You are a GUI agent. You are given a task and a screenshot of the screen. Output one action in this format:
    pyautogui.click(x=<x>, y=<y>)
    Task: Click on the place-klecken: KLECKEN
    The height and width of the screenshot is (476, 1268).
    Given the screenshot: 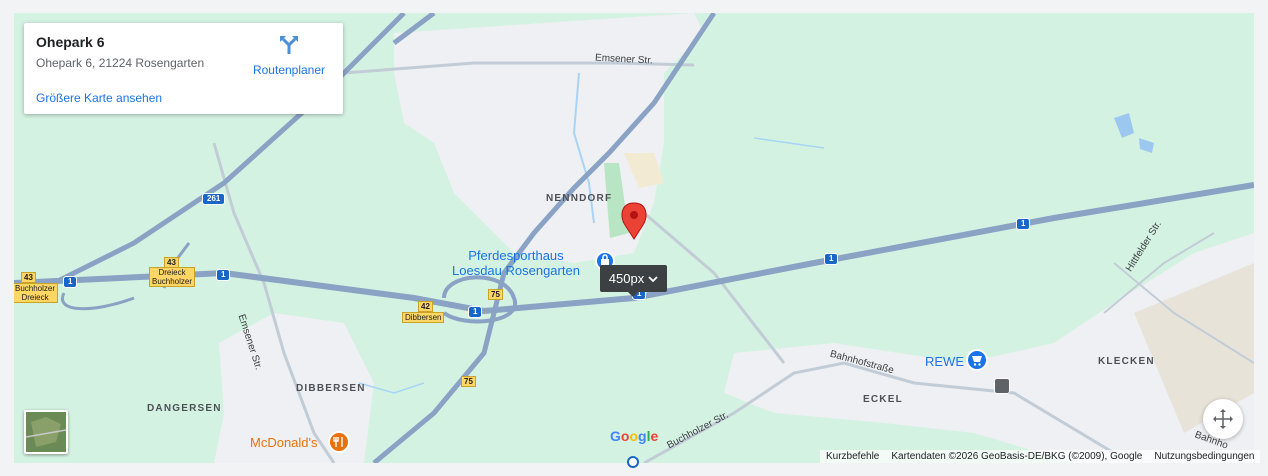 What is the action you would take?
    pyautogui.click(x=1126, y=361)
    